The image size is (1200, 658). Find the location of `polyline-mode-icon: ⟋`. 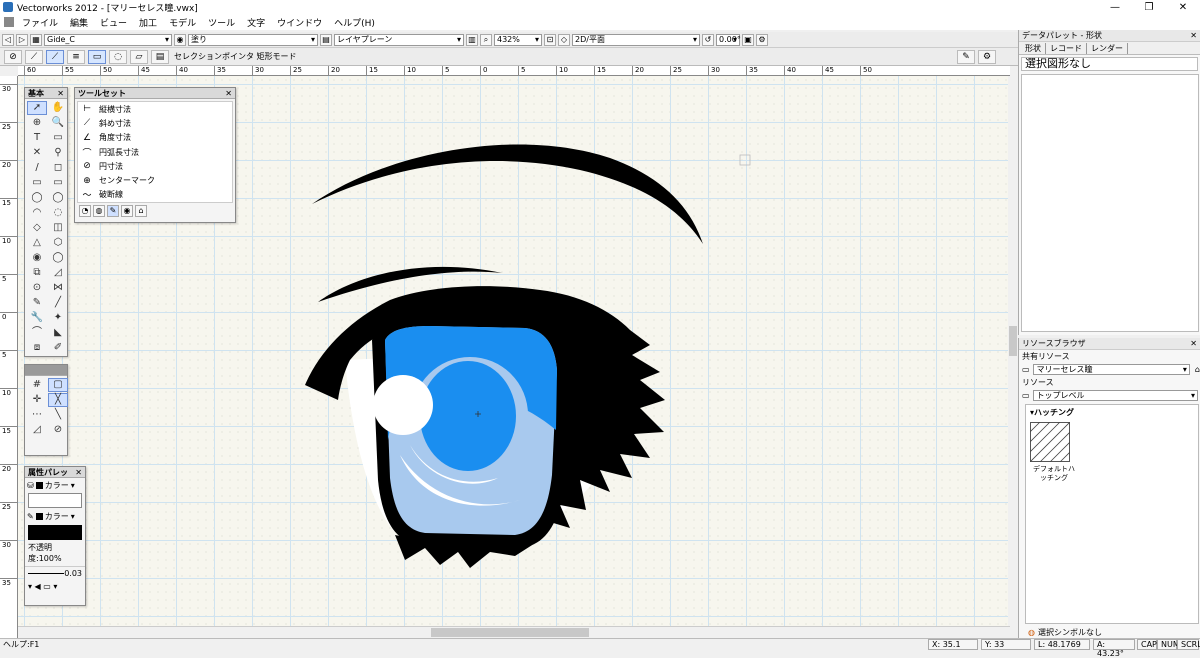

polyline-mode-icon: ⟋ is located at coordinates (55, 56).